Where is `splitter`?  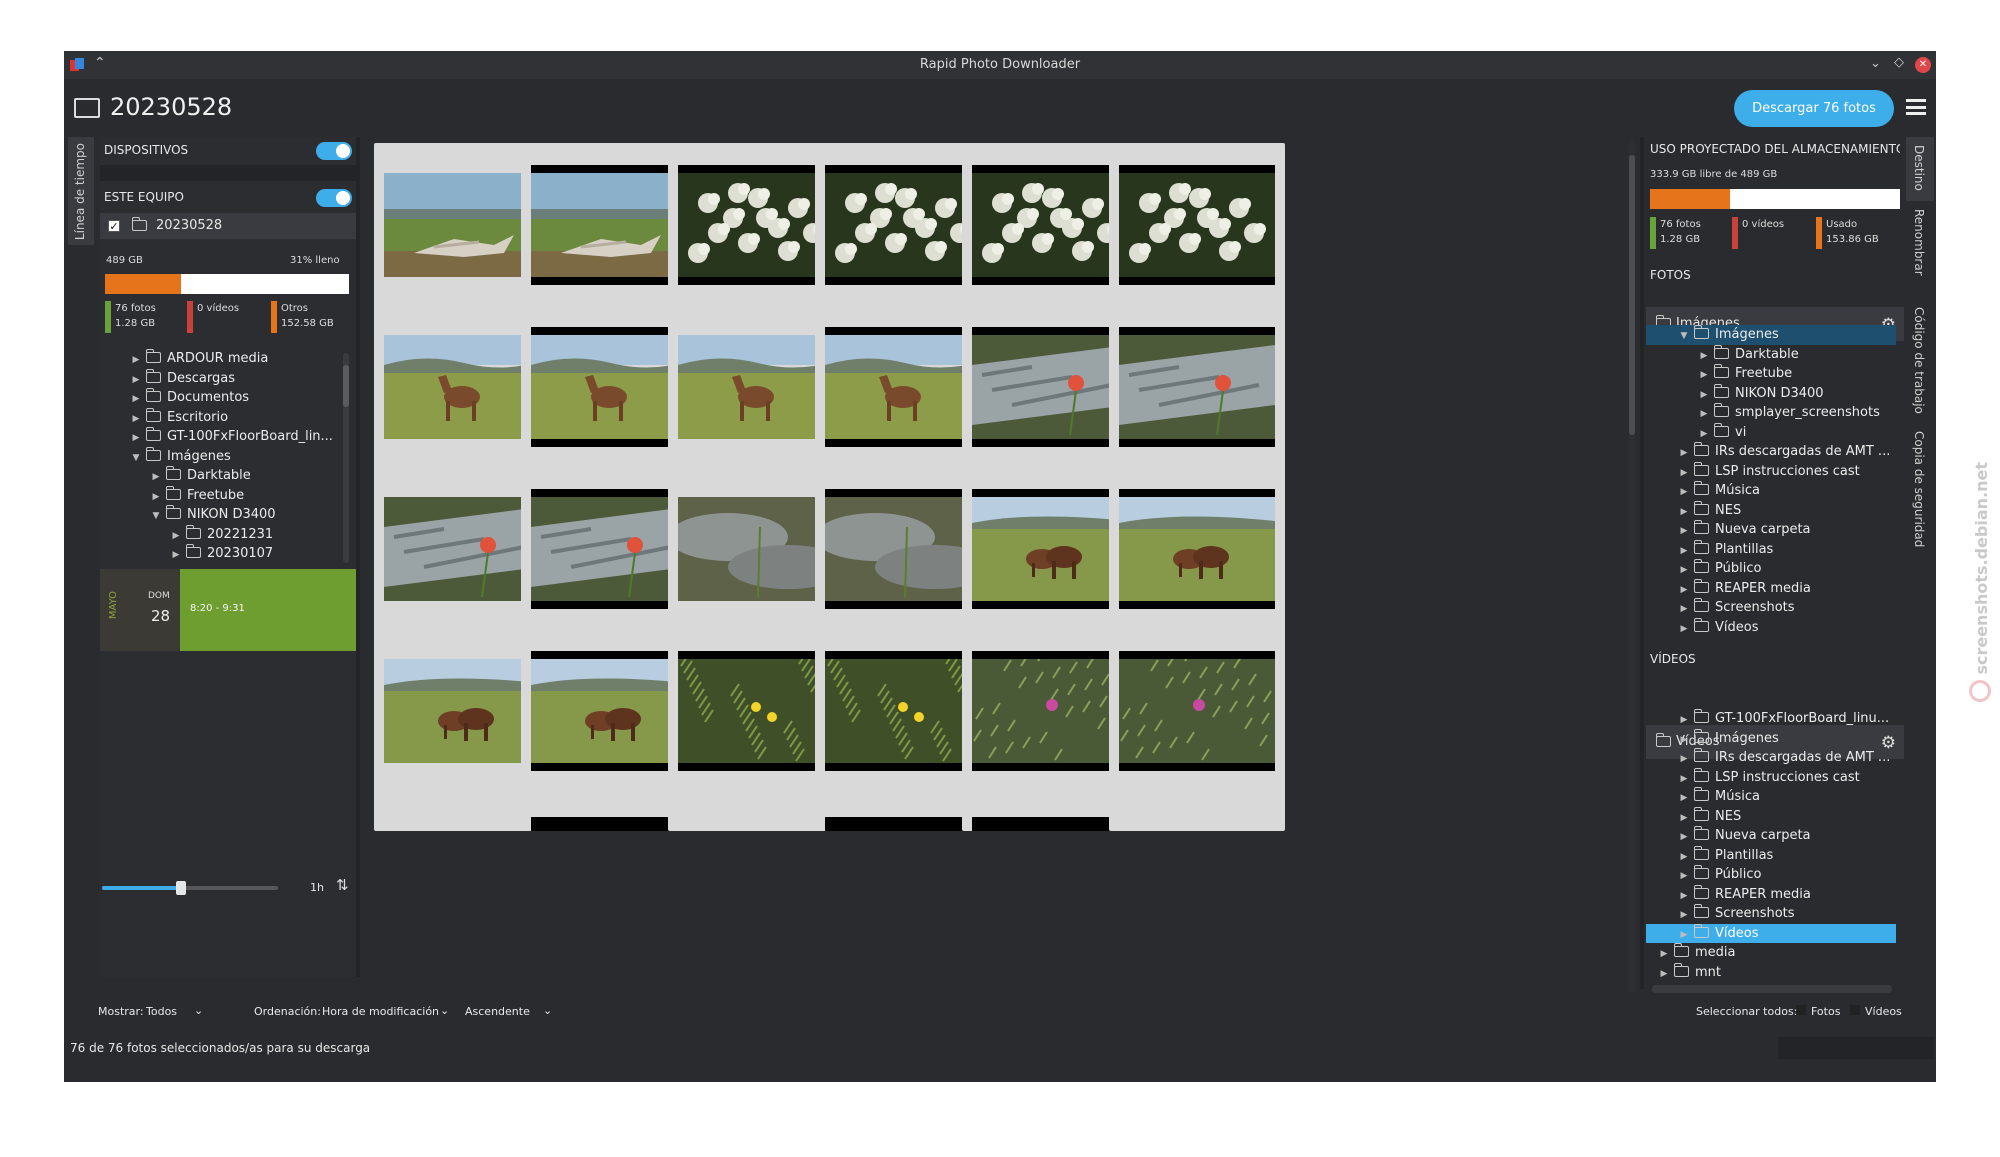
splitter is located at coordinates (358, 557).